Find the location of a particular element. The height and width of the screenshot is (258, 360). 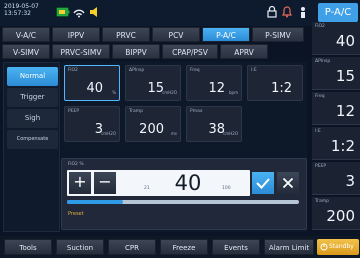

monitor-fio2: FiO2 40 is located at coordinates (336, 38).